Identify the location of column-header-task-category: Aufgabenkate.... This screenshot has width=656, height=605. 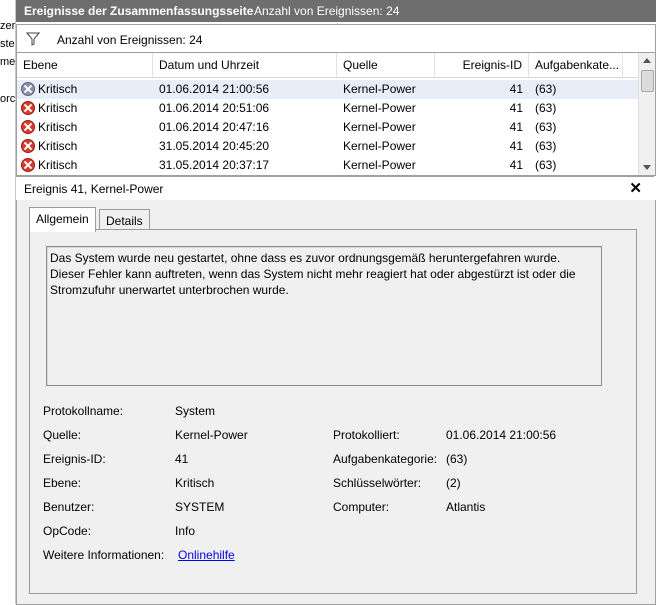
(576, 65).